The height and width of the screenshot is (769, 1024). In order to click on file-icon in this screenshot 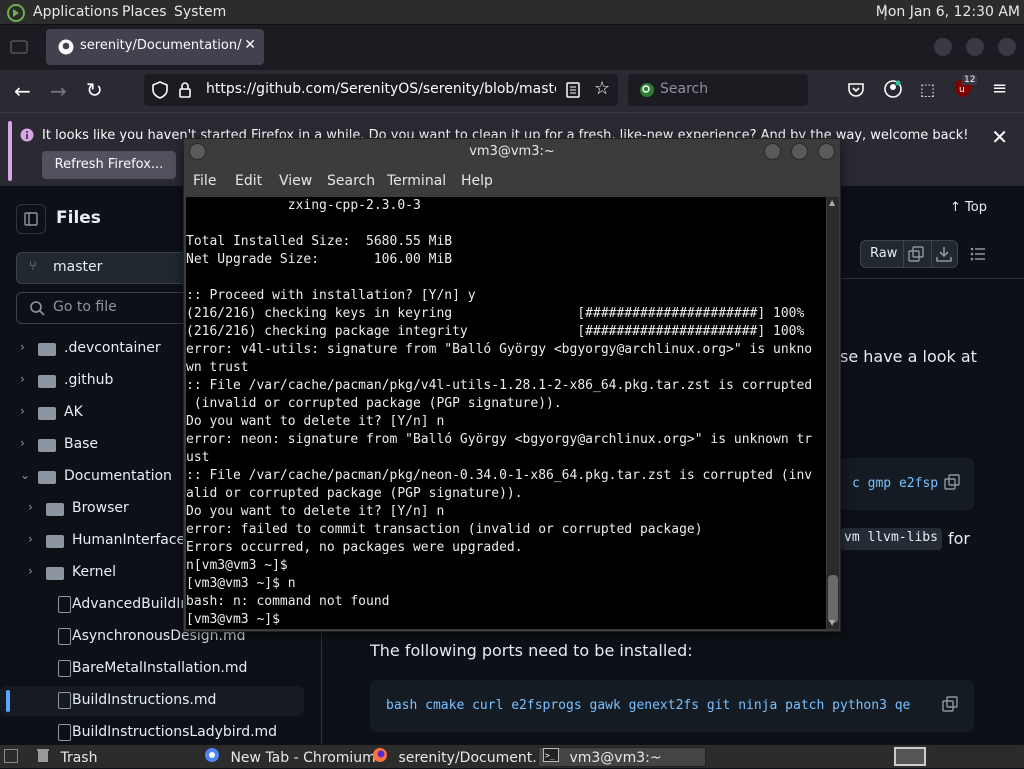, I will do `click(64, 636)`.